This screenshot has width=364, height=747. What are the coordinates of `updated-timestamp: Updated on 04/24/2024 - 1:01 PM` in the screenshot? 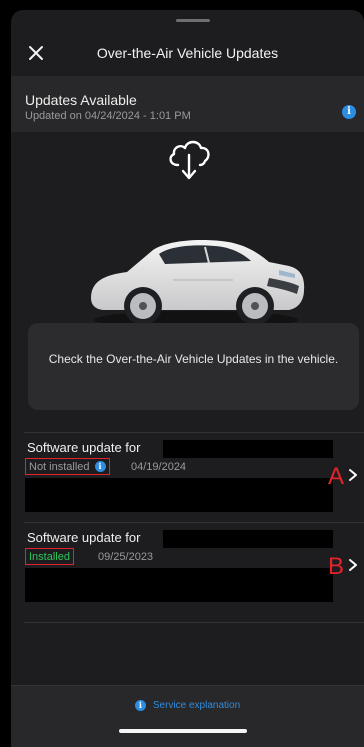 It's located at (108, 116).